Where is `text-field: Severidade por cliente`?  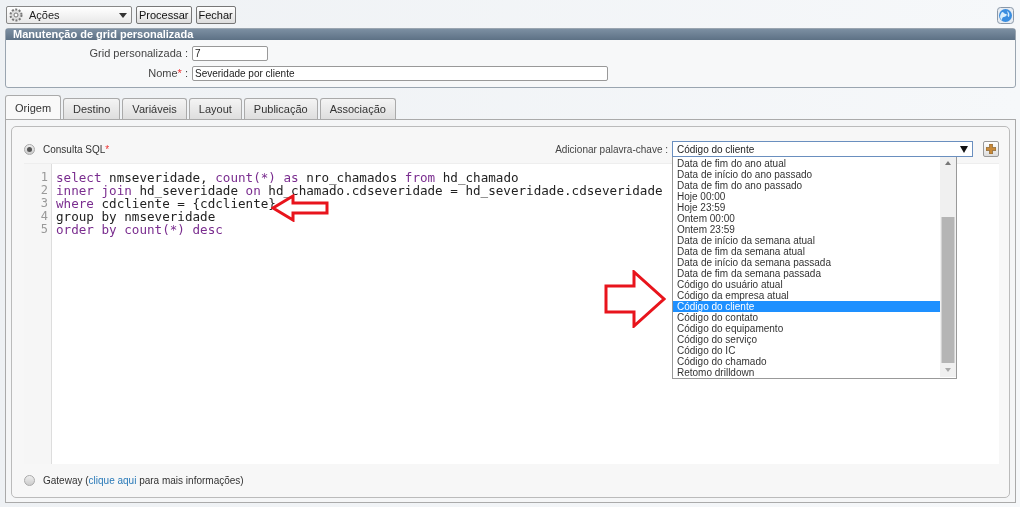 text-field: Severidade por cliente is located at coordinates (400, 73).